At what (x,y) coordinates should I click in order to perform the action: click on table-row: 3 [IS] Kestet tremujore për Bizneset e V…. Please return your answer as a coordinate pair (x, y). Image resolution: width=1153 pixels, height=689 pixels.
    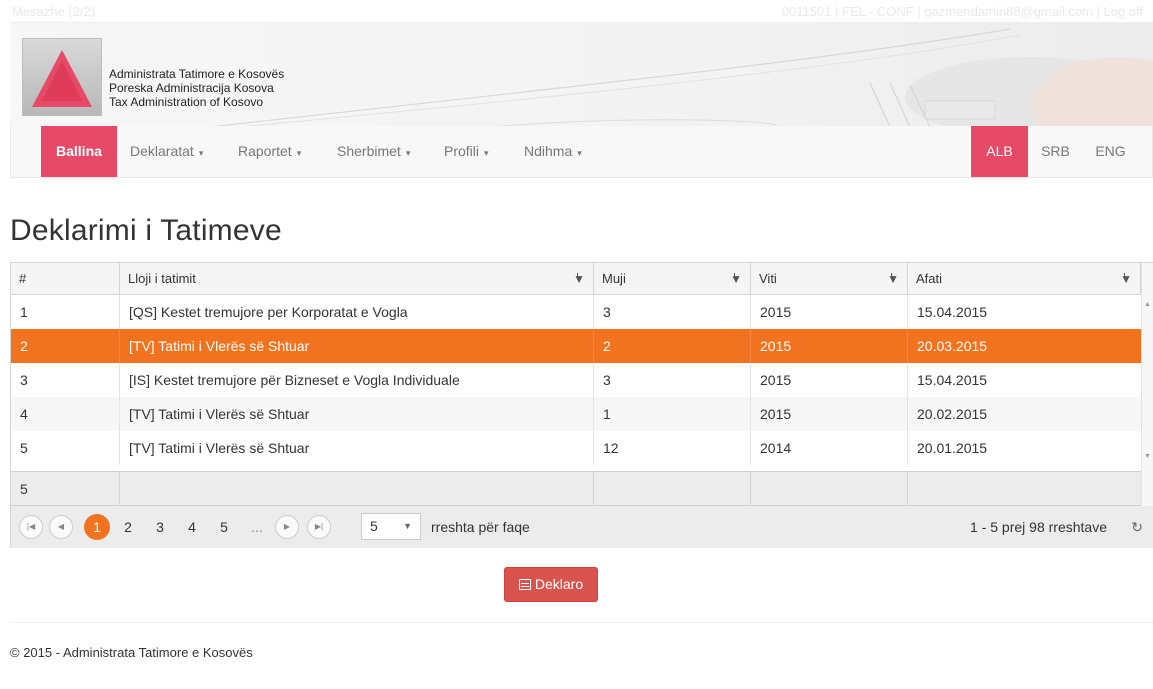
    Looking at the image, I should click on (576, 380).